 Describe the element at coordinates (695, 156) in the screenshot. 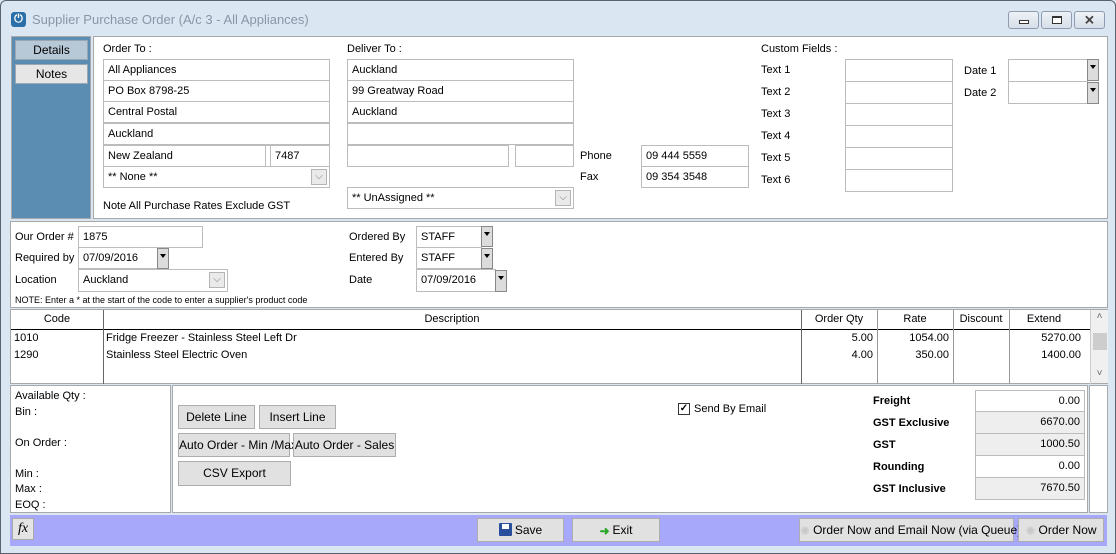

I see `phone-field: 09 444 5559` at that location.